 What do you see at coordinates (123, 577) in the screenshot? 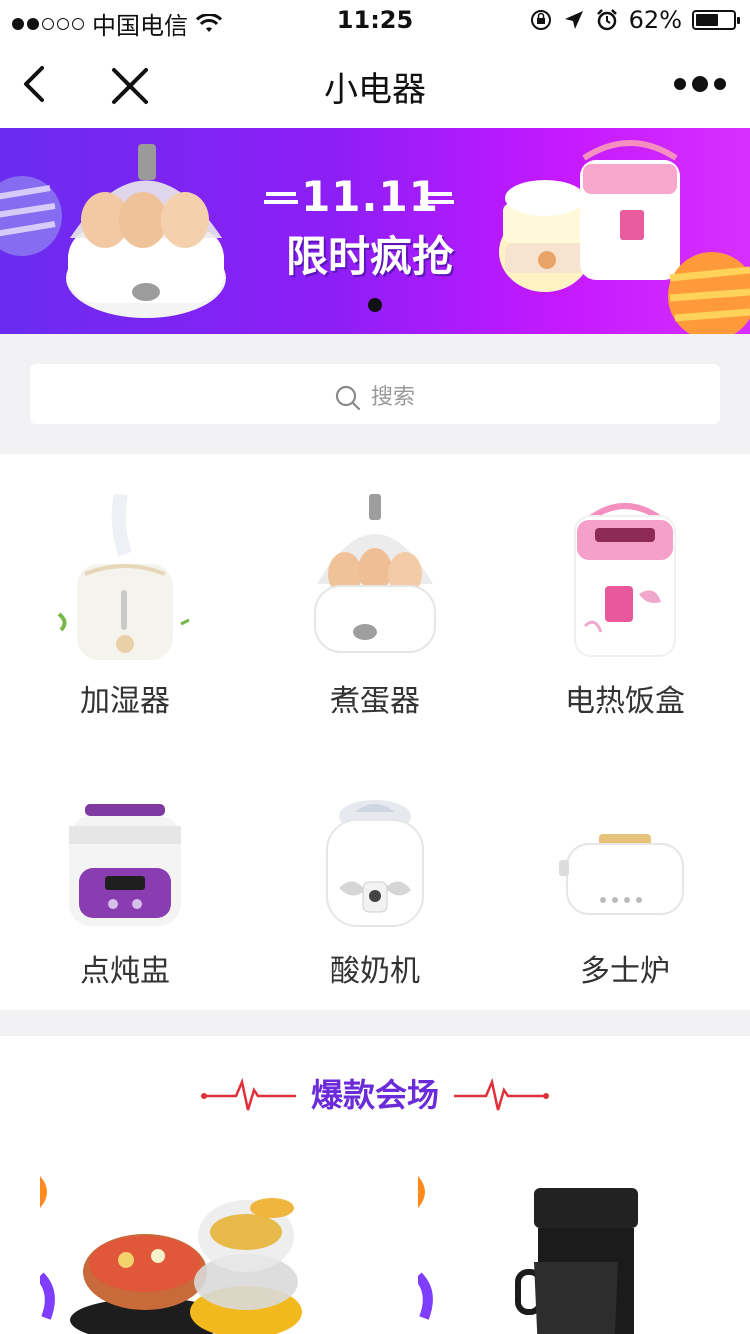
I see `humidifier-icon` at bounding box center [123, 577].